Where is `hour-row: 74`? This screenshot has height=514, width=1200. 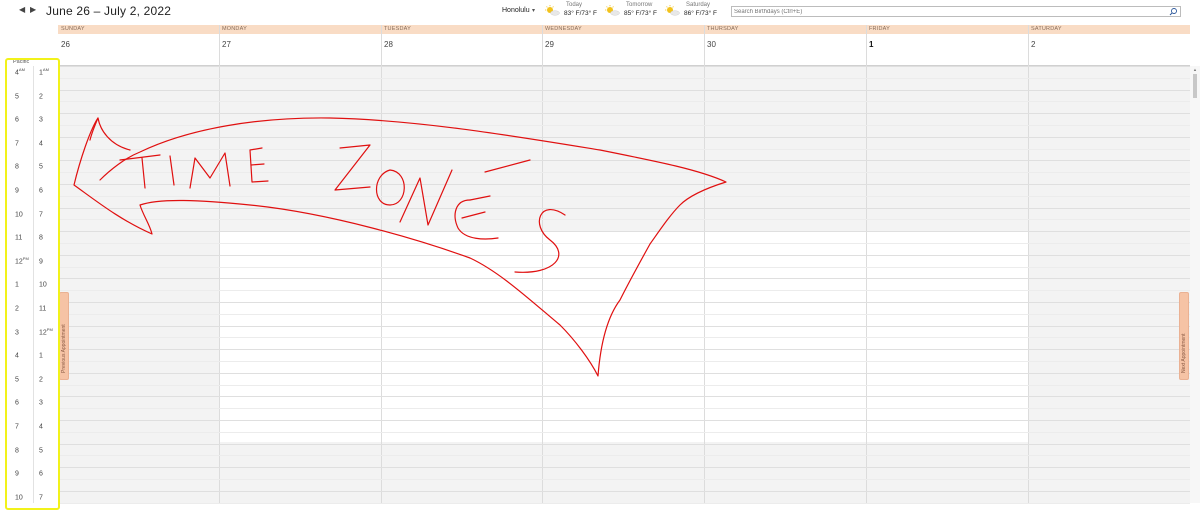 hour-row: 74 is located at coordinates (29, 140).